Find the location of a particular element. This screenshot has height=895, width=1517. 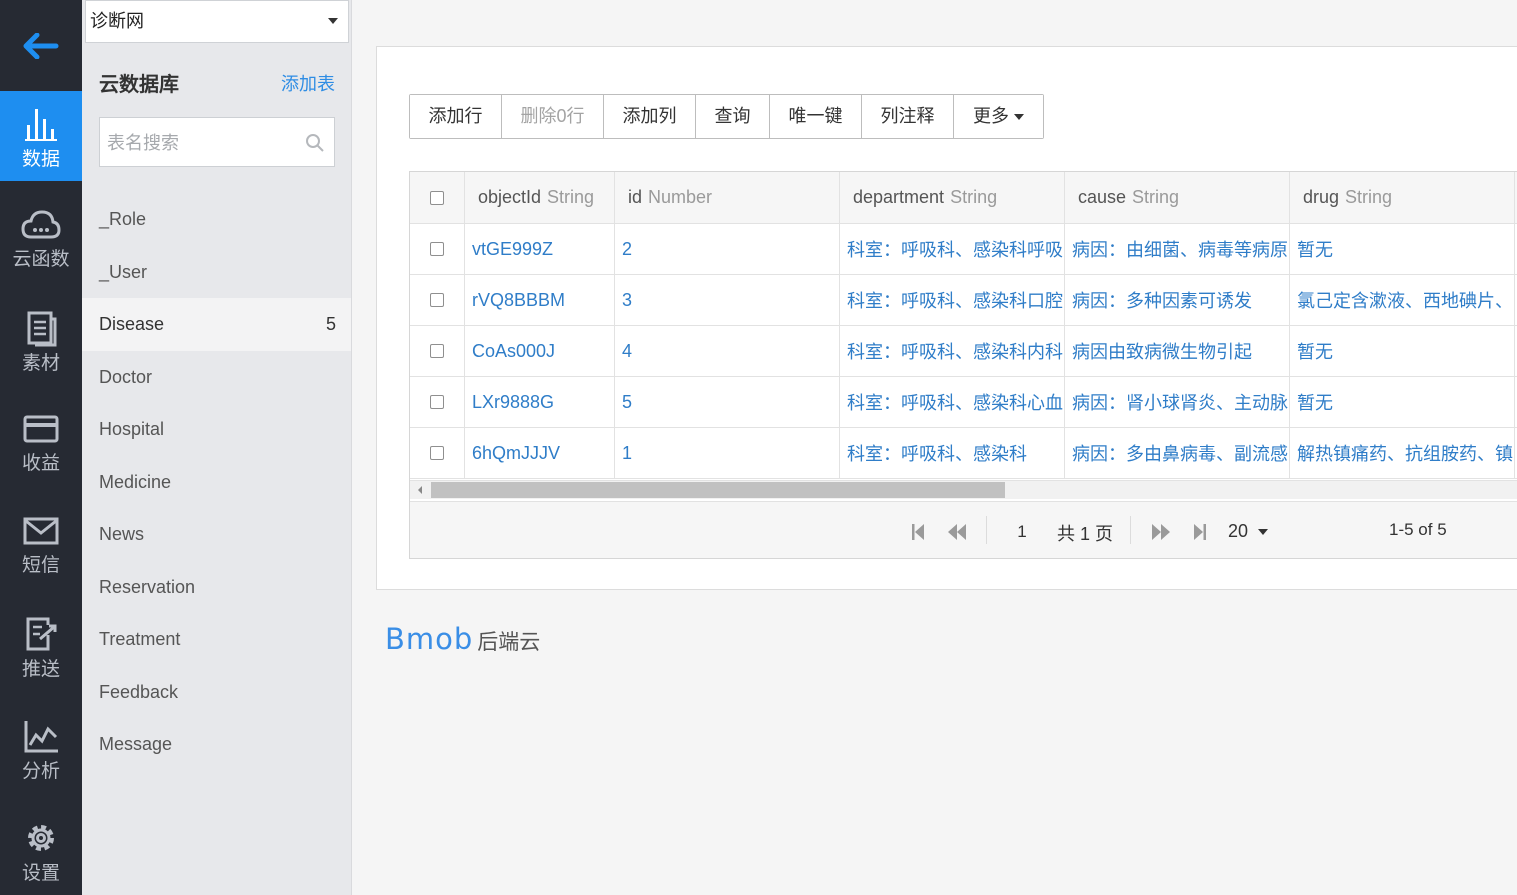

cell-objectid: vtGE999Z is located at coordinates (540, 249).